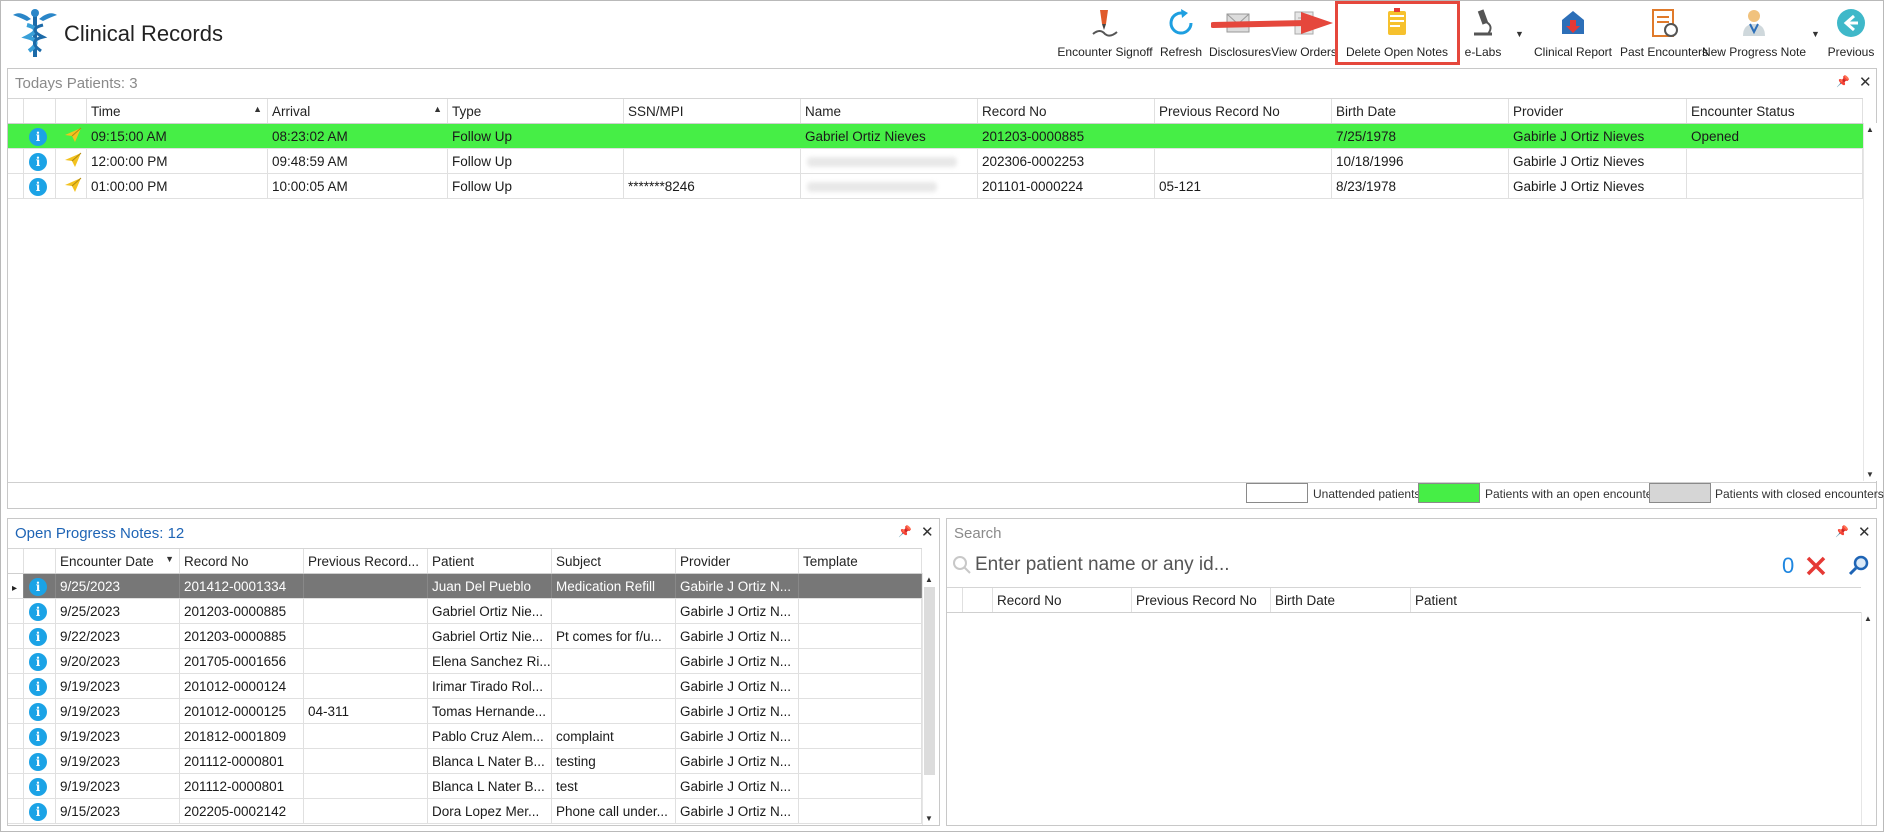 The height and width of the screenshot is (832, 1884). Describe the element at coordinates (15, 588) in the screenshot. I see `current-row-arrow-icon: ▸` at that location.